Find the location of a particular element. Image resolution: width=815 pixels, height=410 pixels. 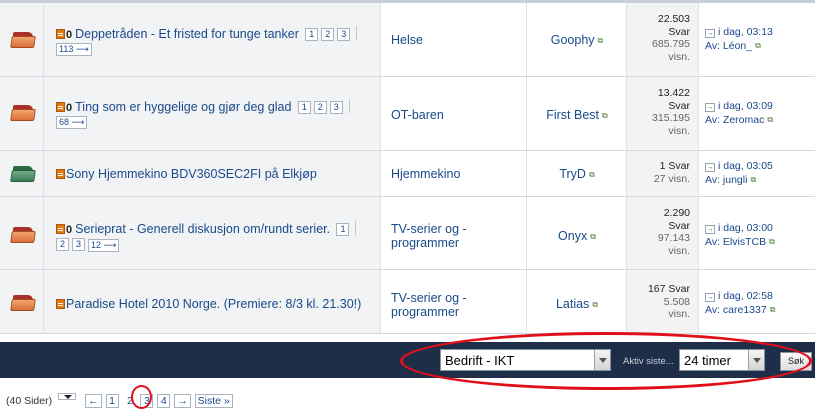

view-count: 315.195 is located at coordinates (671, 118).